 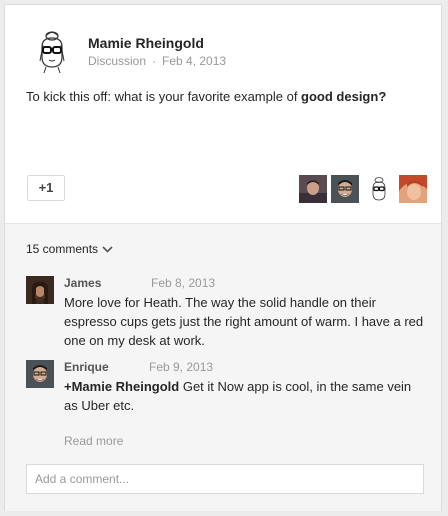 What do you see at coordinates (146, 43) in the screenshot?
I see `author-name: Mamie Rheingold` at bounding box center [146, 43].